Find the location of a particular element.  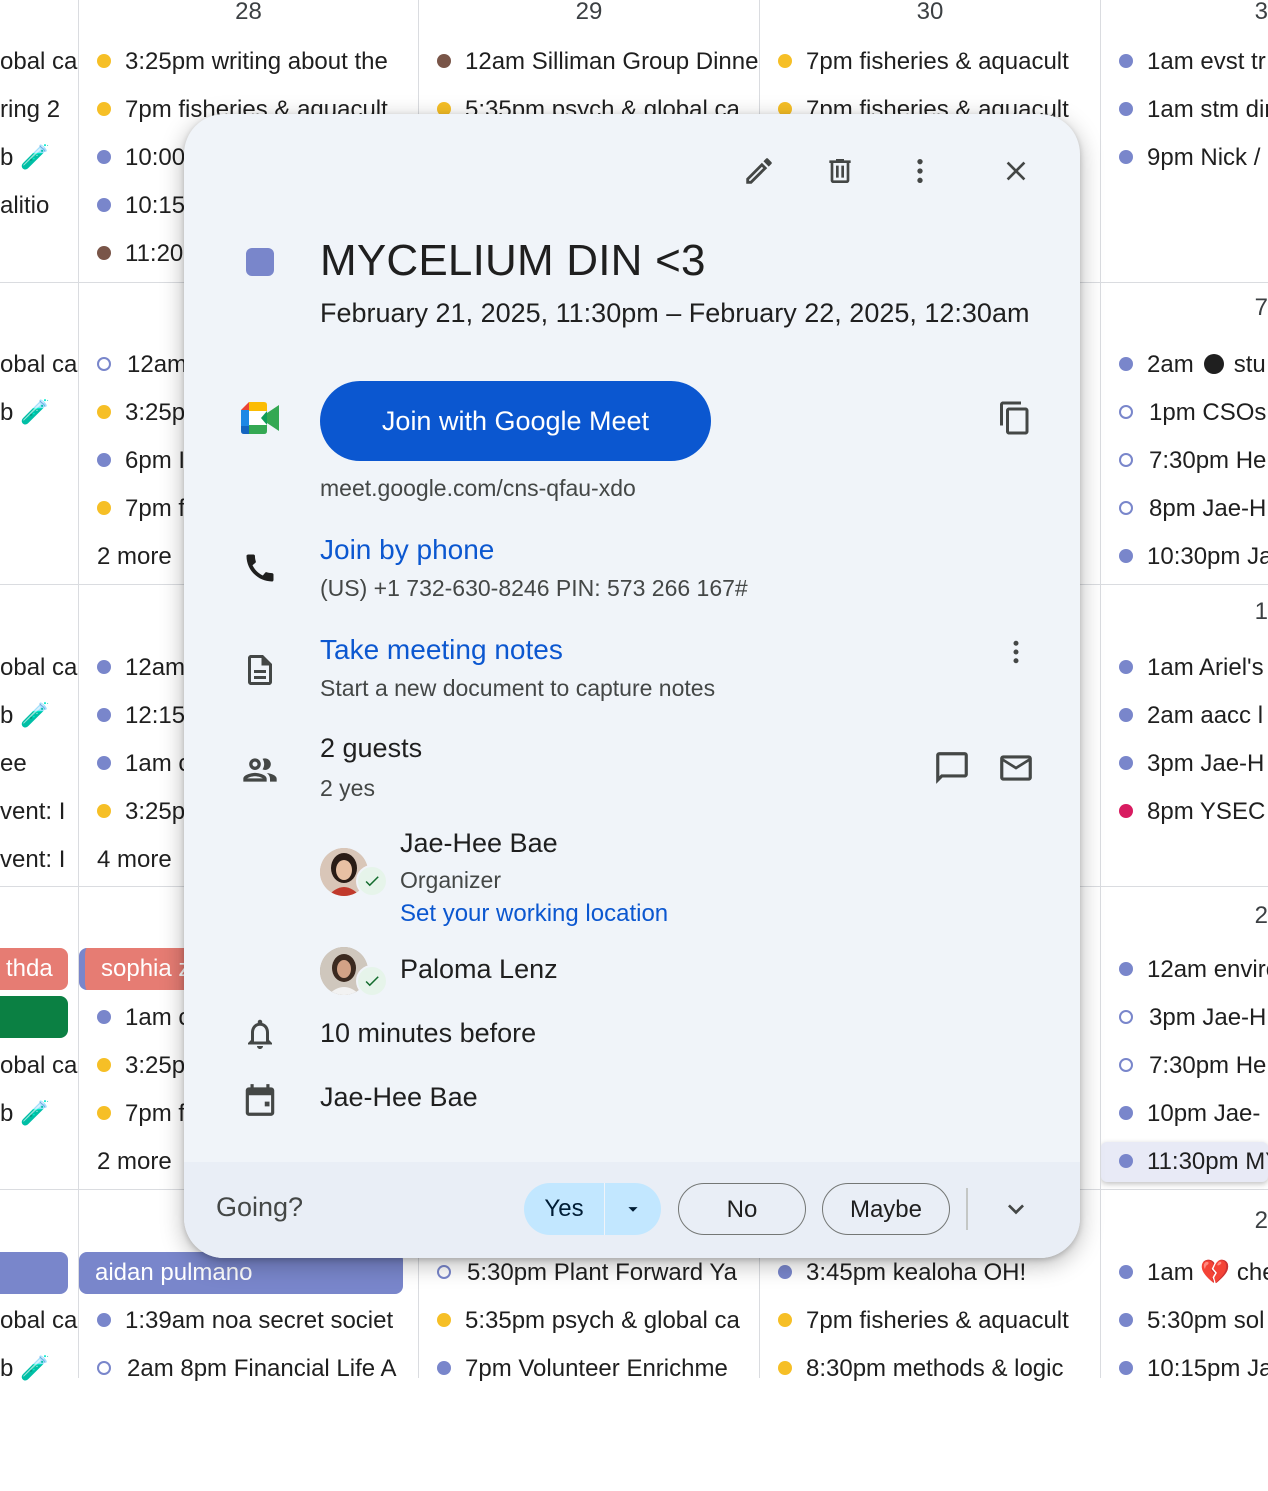

day-cell: obal ca ring 2 b 🧪 alitio is located at coordinates (39, 150).